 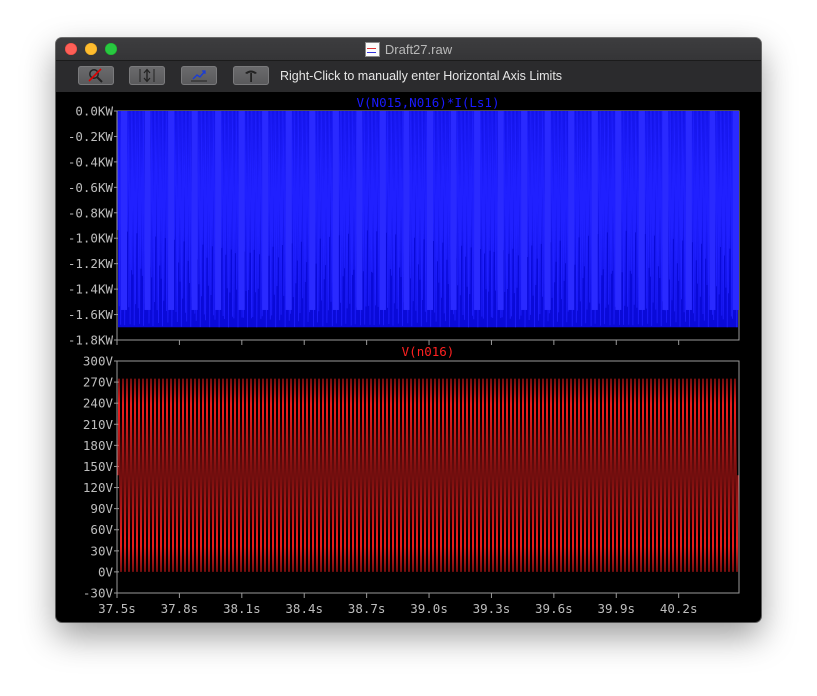 What do you see at coordinates (98, 382) in the screenshot?
I see `bottom-y-tick-label: 270V` at bounding box center [98, 382].